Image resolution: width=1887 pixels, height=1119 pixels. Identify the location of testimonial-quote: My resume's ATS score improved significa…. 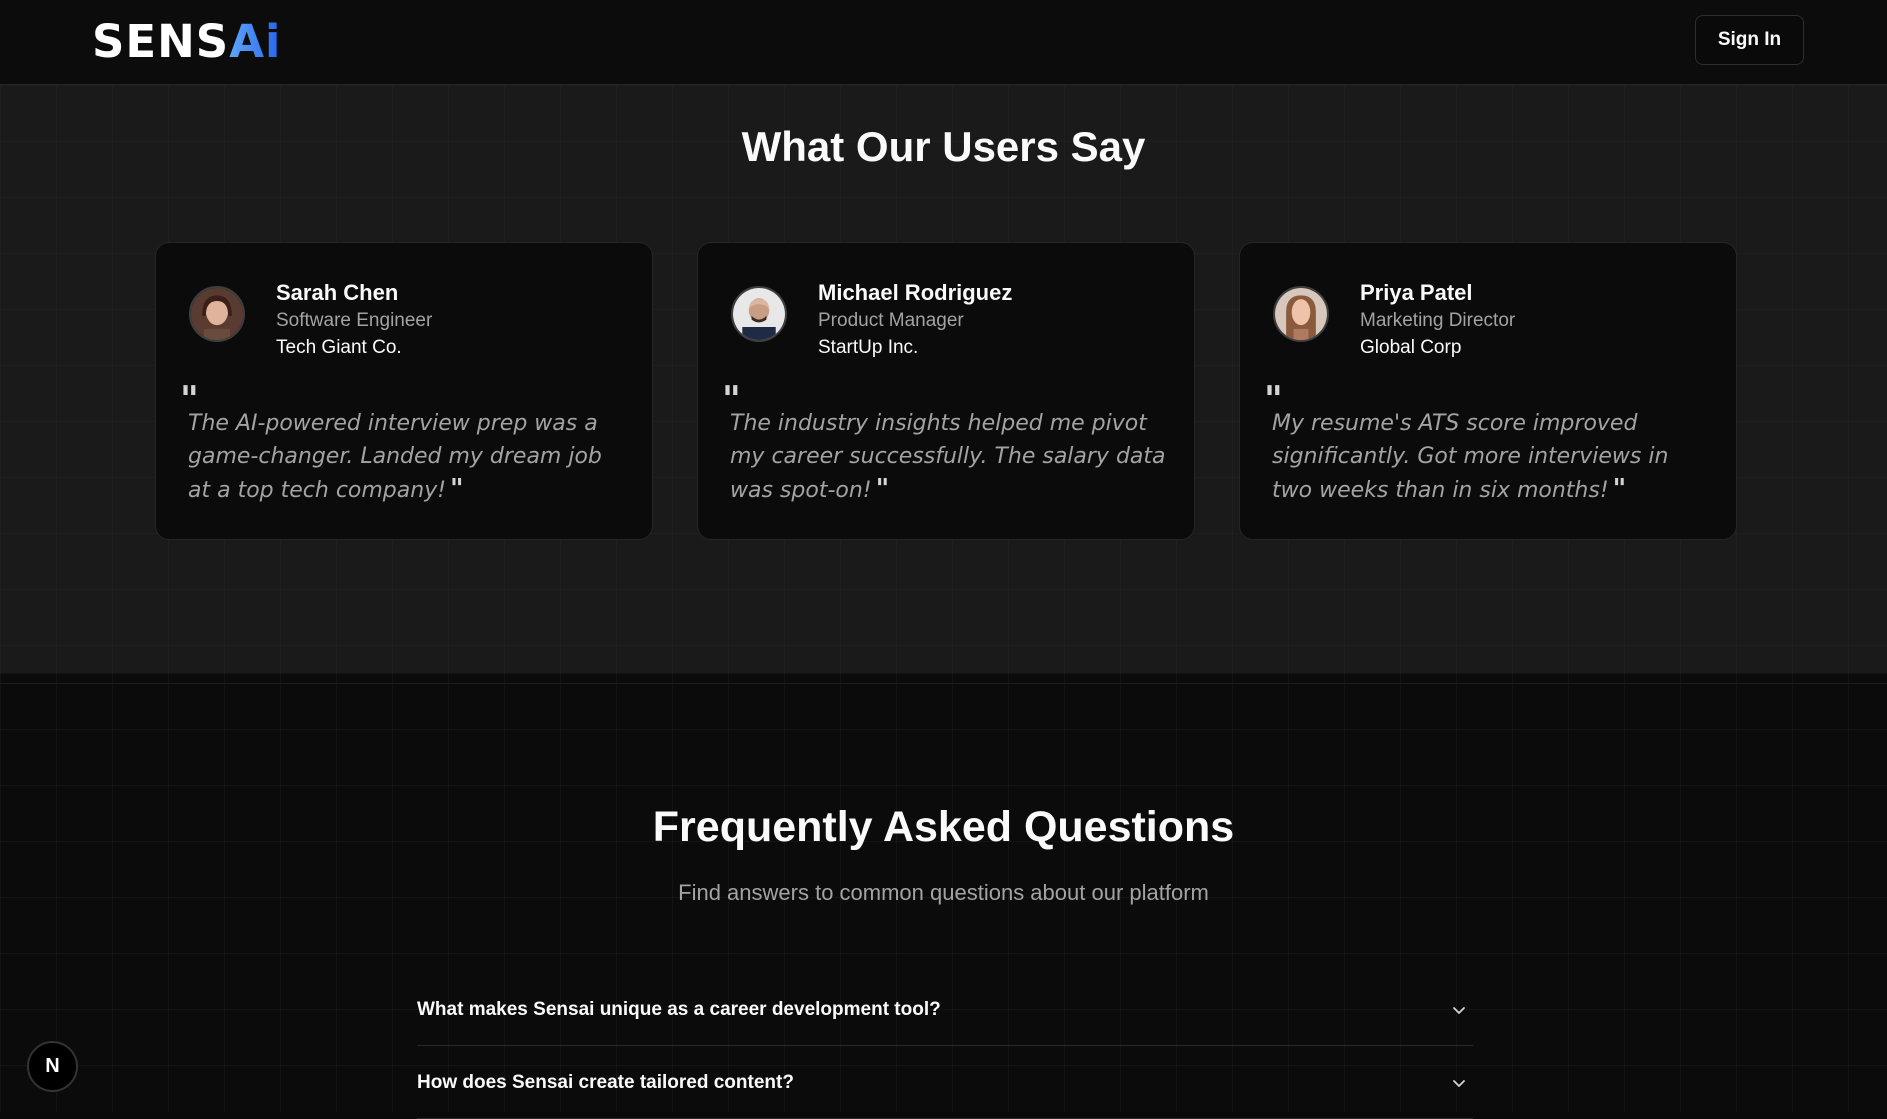
(1492, 457).